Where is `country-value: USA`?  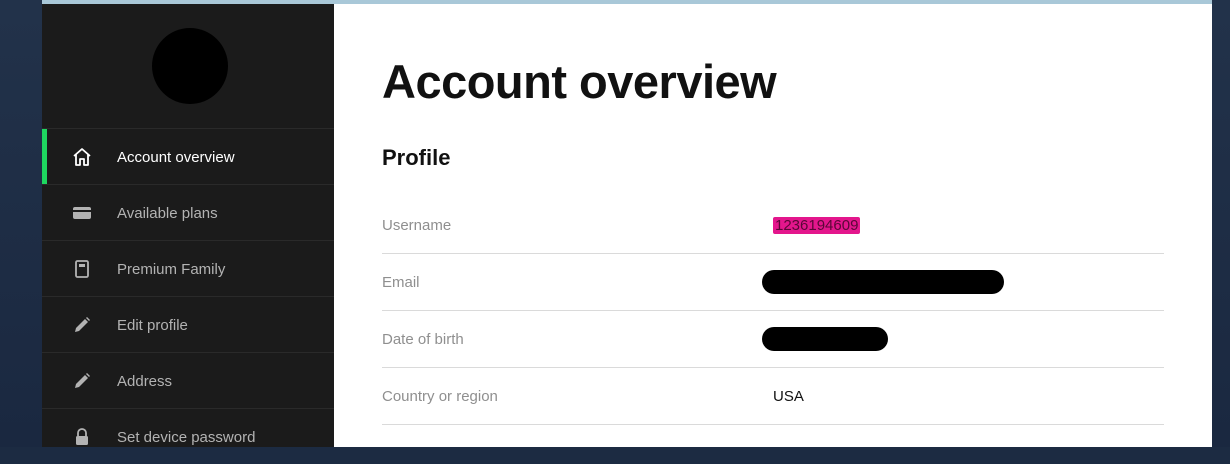
country-value: USA is located at coordinates (788, 396).